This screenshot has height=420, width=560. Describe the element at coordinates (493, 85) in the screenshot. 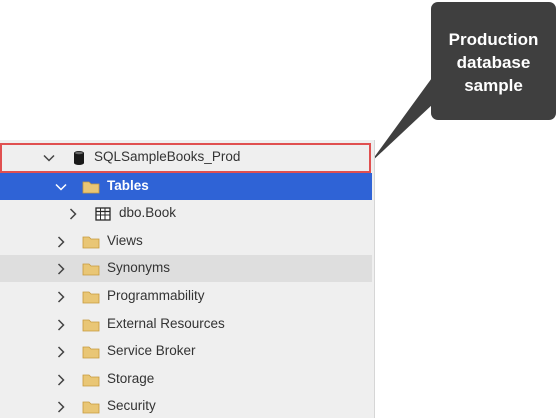

I see `callout-line-3: sample` at that location.